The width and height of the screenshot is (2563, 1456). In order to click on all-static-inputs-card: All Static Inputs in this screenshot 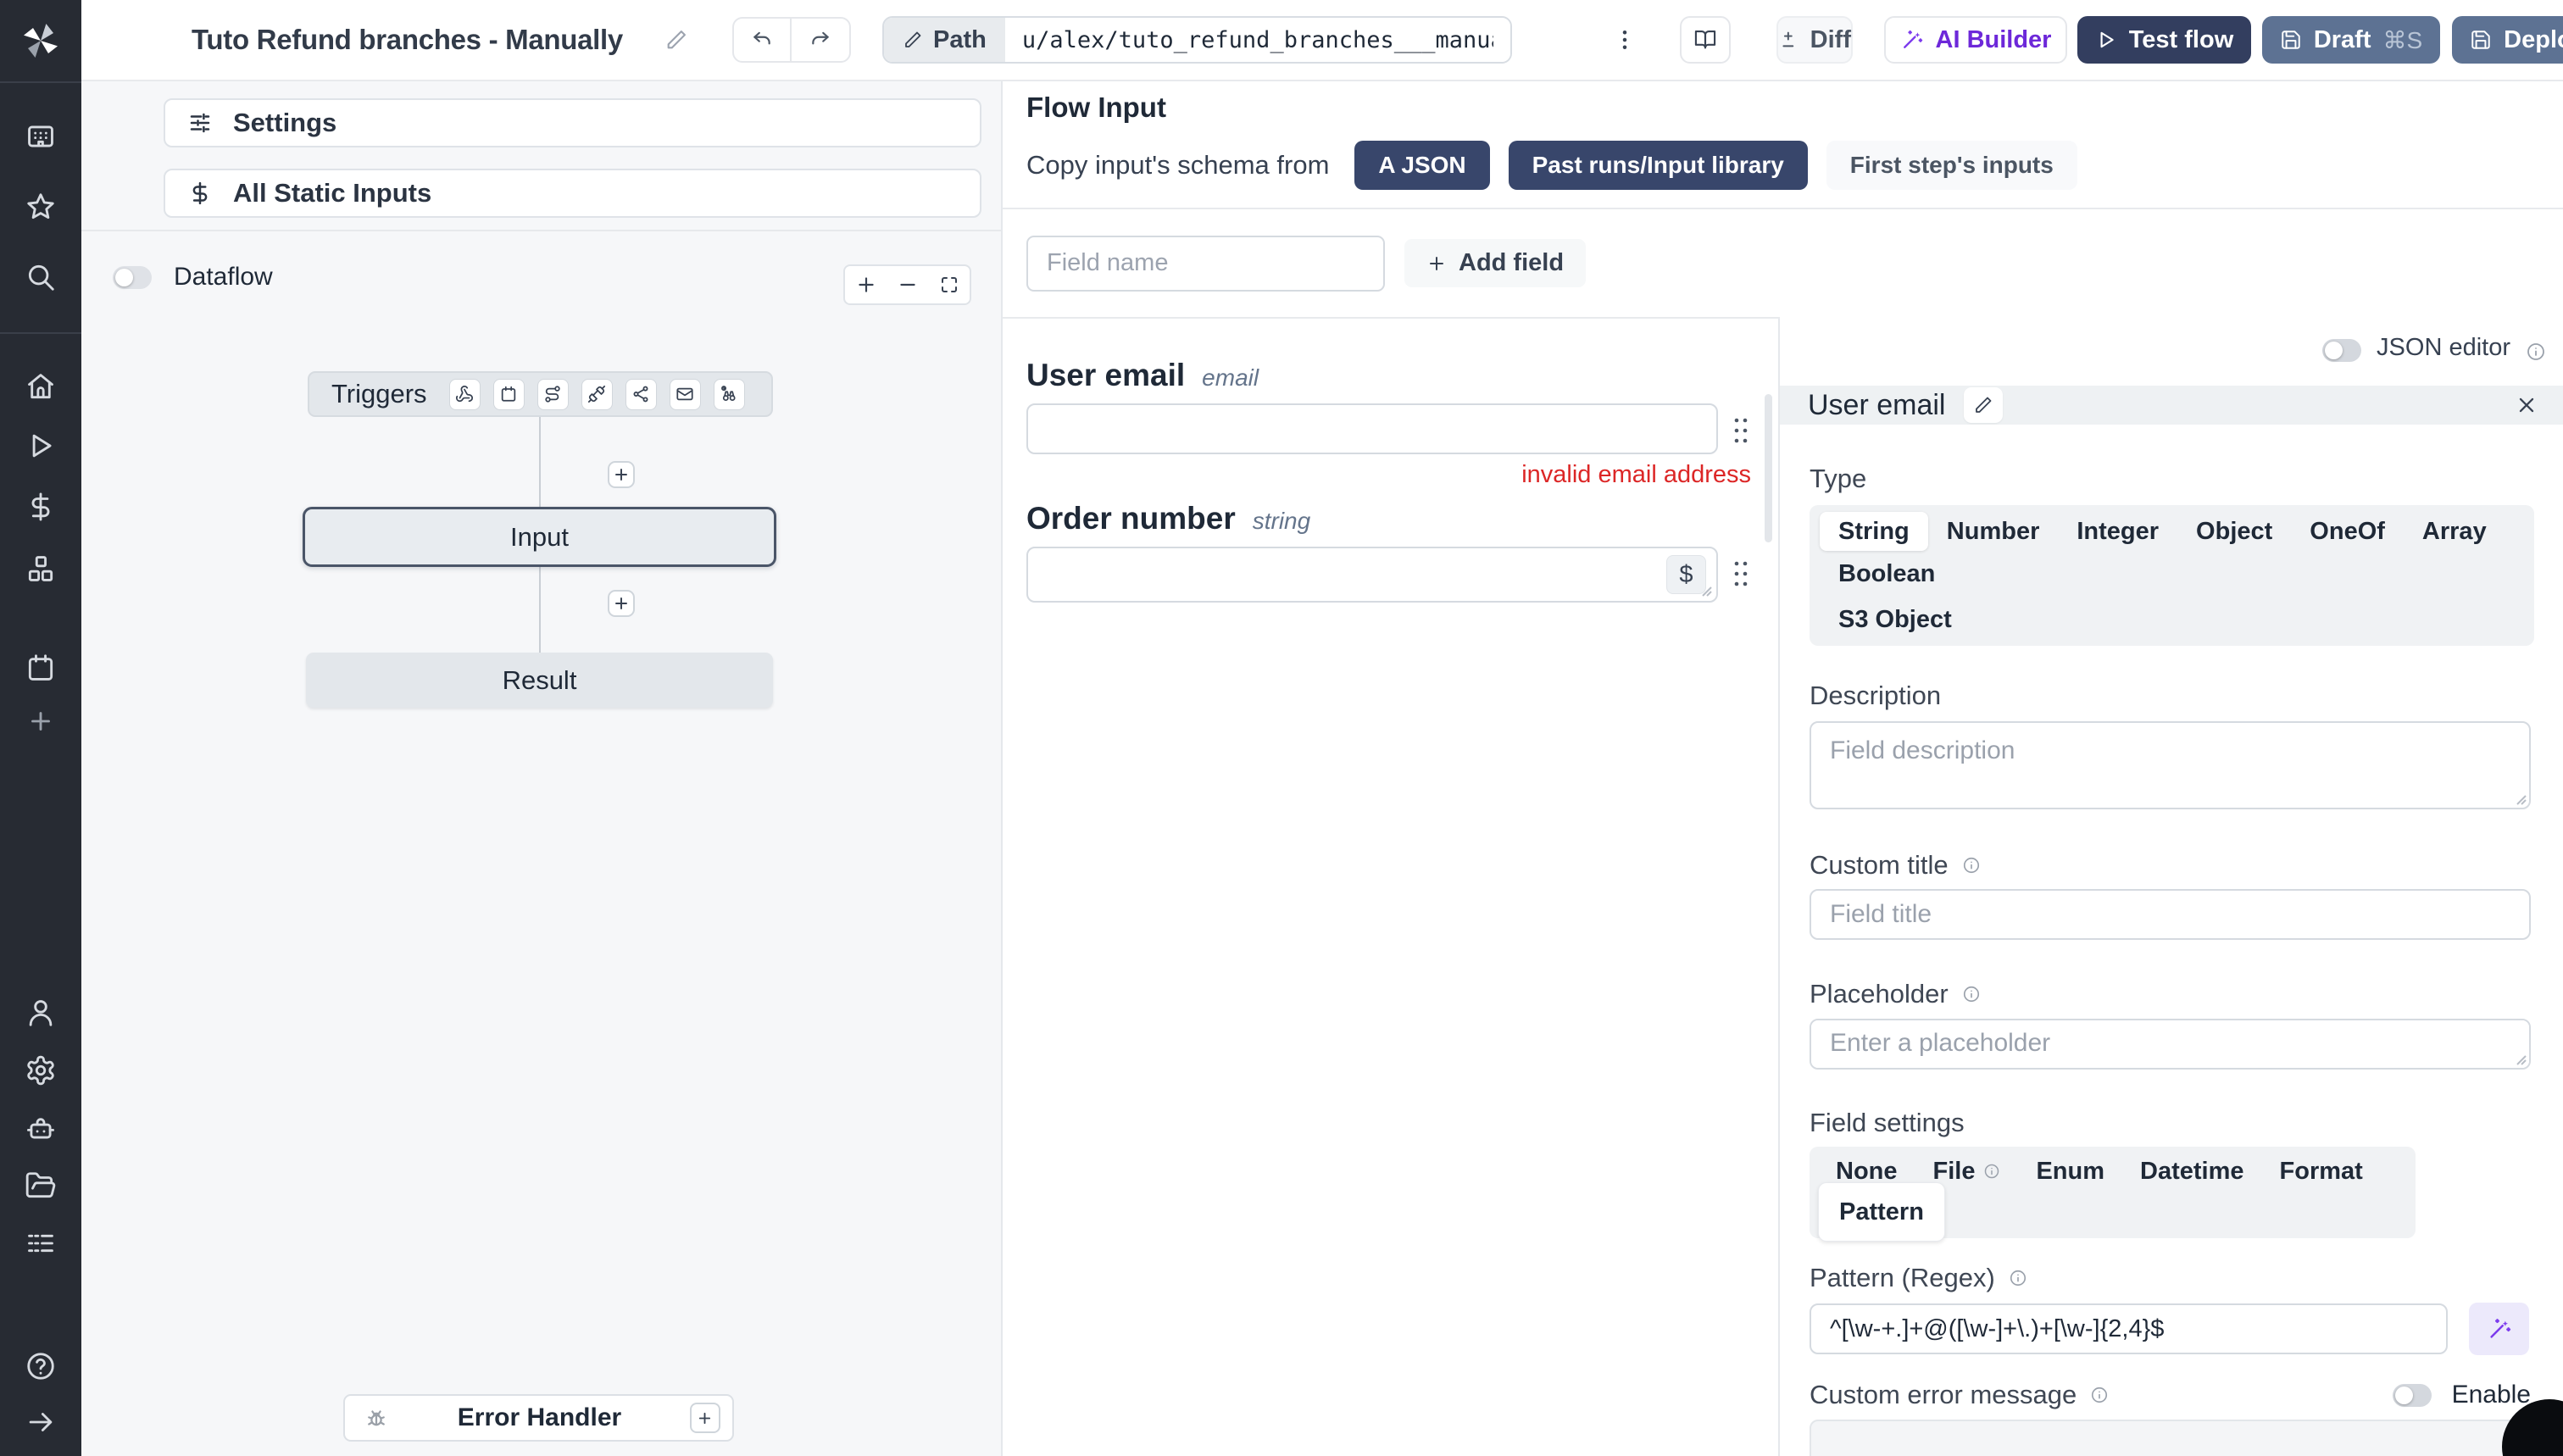, I will do `click(572, 194)`.